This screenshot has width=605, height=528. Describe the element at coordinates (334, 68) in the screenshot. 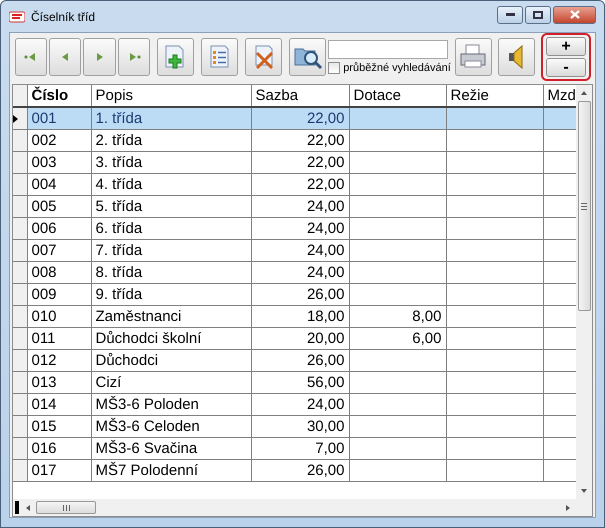

I see `live-search-checkbox` at that location.